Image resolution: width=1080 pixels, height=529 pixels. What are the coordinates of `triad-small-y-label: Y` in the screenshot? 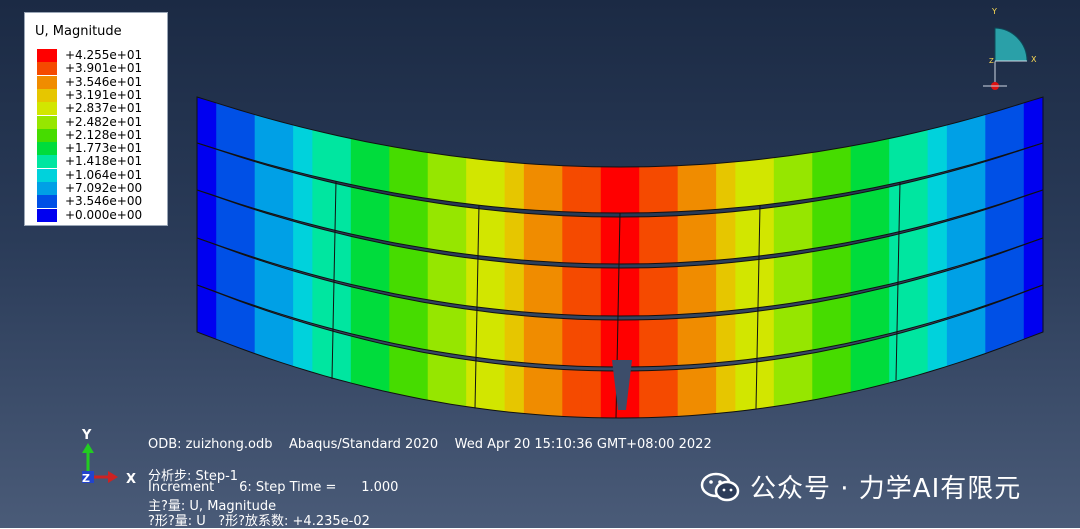 It's located at (994, 11).